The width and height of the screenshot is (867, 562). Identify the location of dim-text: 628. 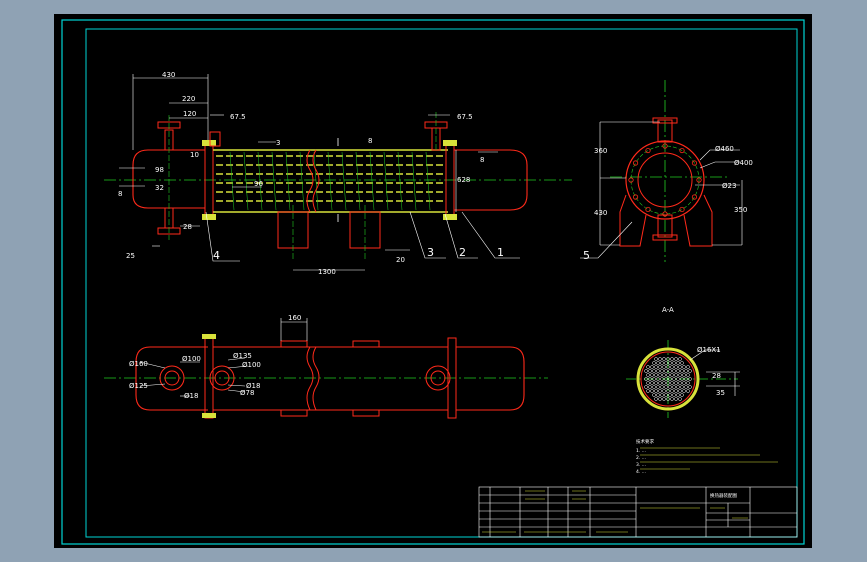
(463, 180).